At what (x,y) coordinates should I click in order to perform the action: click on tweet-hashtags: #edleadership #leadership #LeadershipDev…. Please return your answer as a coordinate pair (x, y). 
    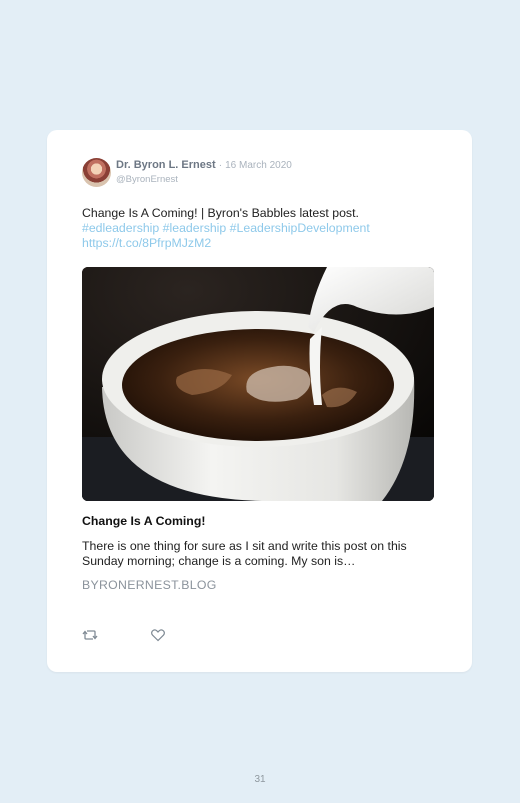
    Looking at the image, I should click on (252, 228).